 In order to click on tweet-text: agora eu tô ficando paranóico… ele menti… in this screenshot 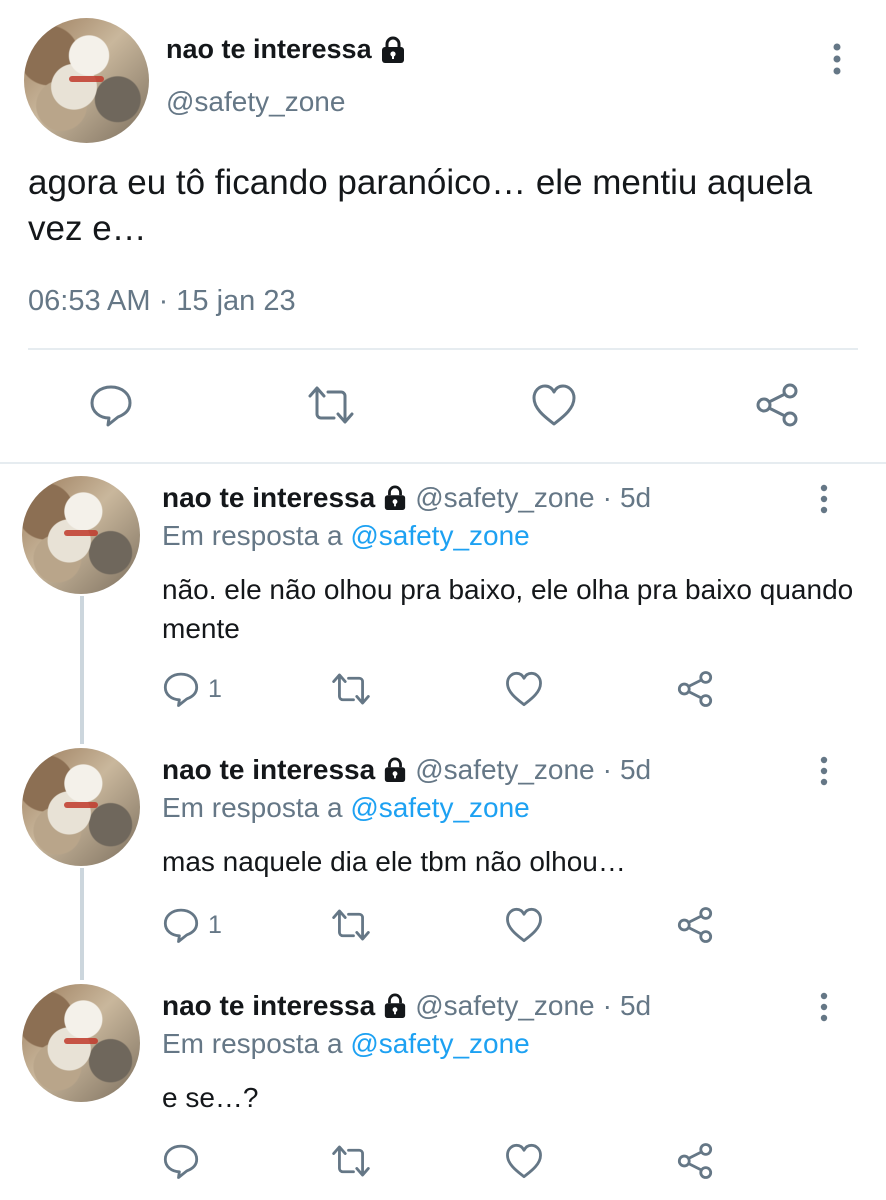, I will do `click(420, 205)`.